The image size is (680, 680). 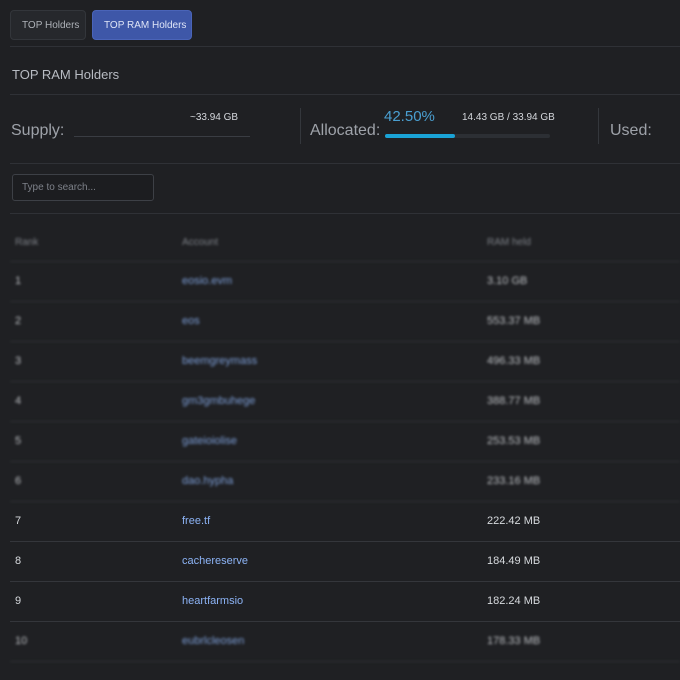 What do you see at coordinates (345, 282) in the screenshot?
I see `table-row: 1 eosio.evm 3.10 GB` at bounding box center [345, 282].